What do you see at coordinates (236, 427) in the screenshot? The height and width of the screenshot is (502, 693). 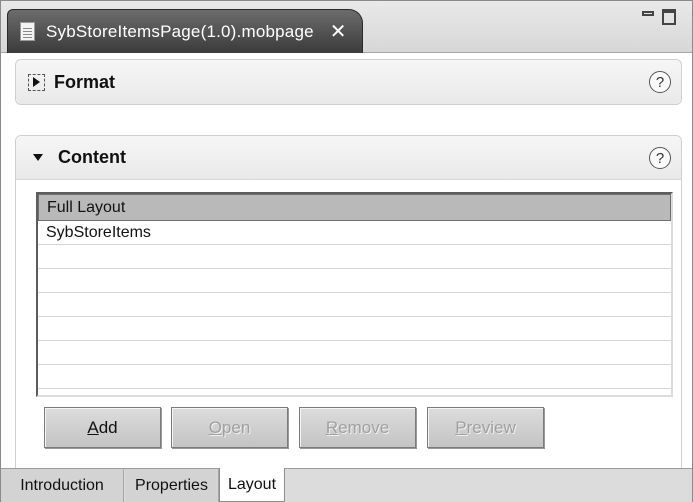 I see `open-button-label: pen` at bounding box center [236, 427].